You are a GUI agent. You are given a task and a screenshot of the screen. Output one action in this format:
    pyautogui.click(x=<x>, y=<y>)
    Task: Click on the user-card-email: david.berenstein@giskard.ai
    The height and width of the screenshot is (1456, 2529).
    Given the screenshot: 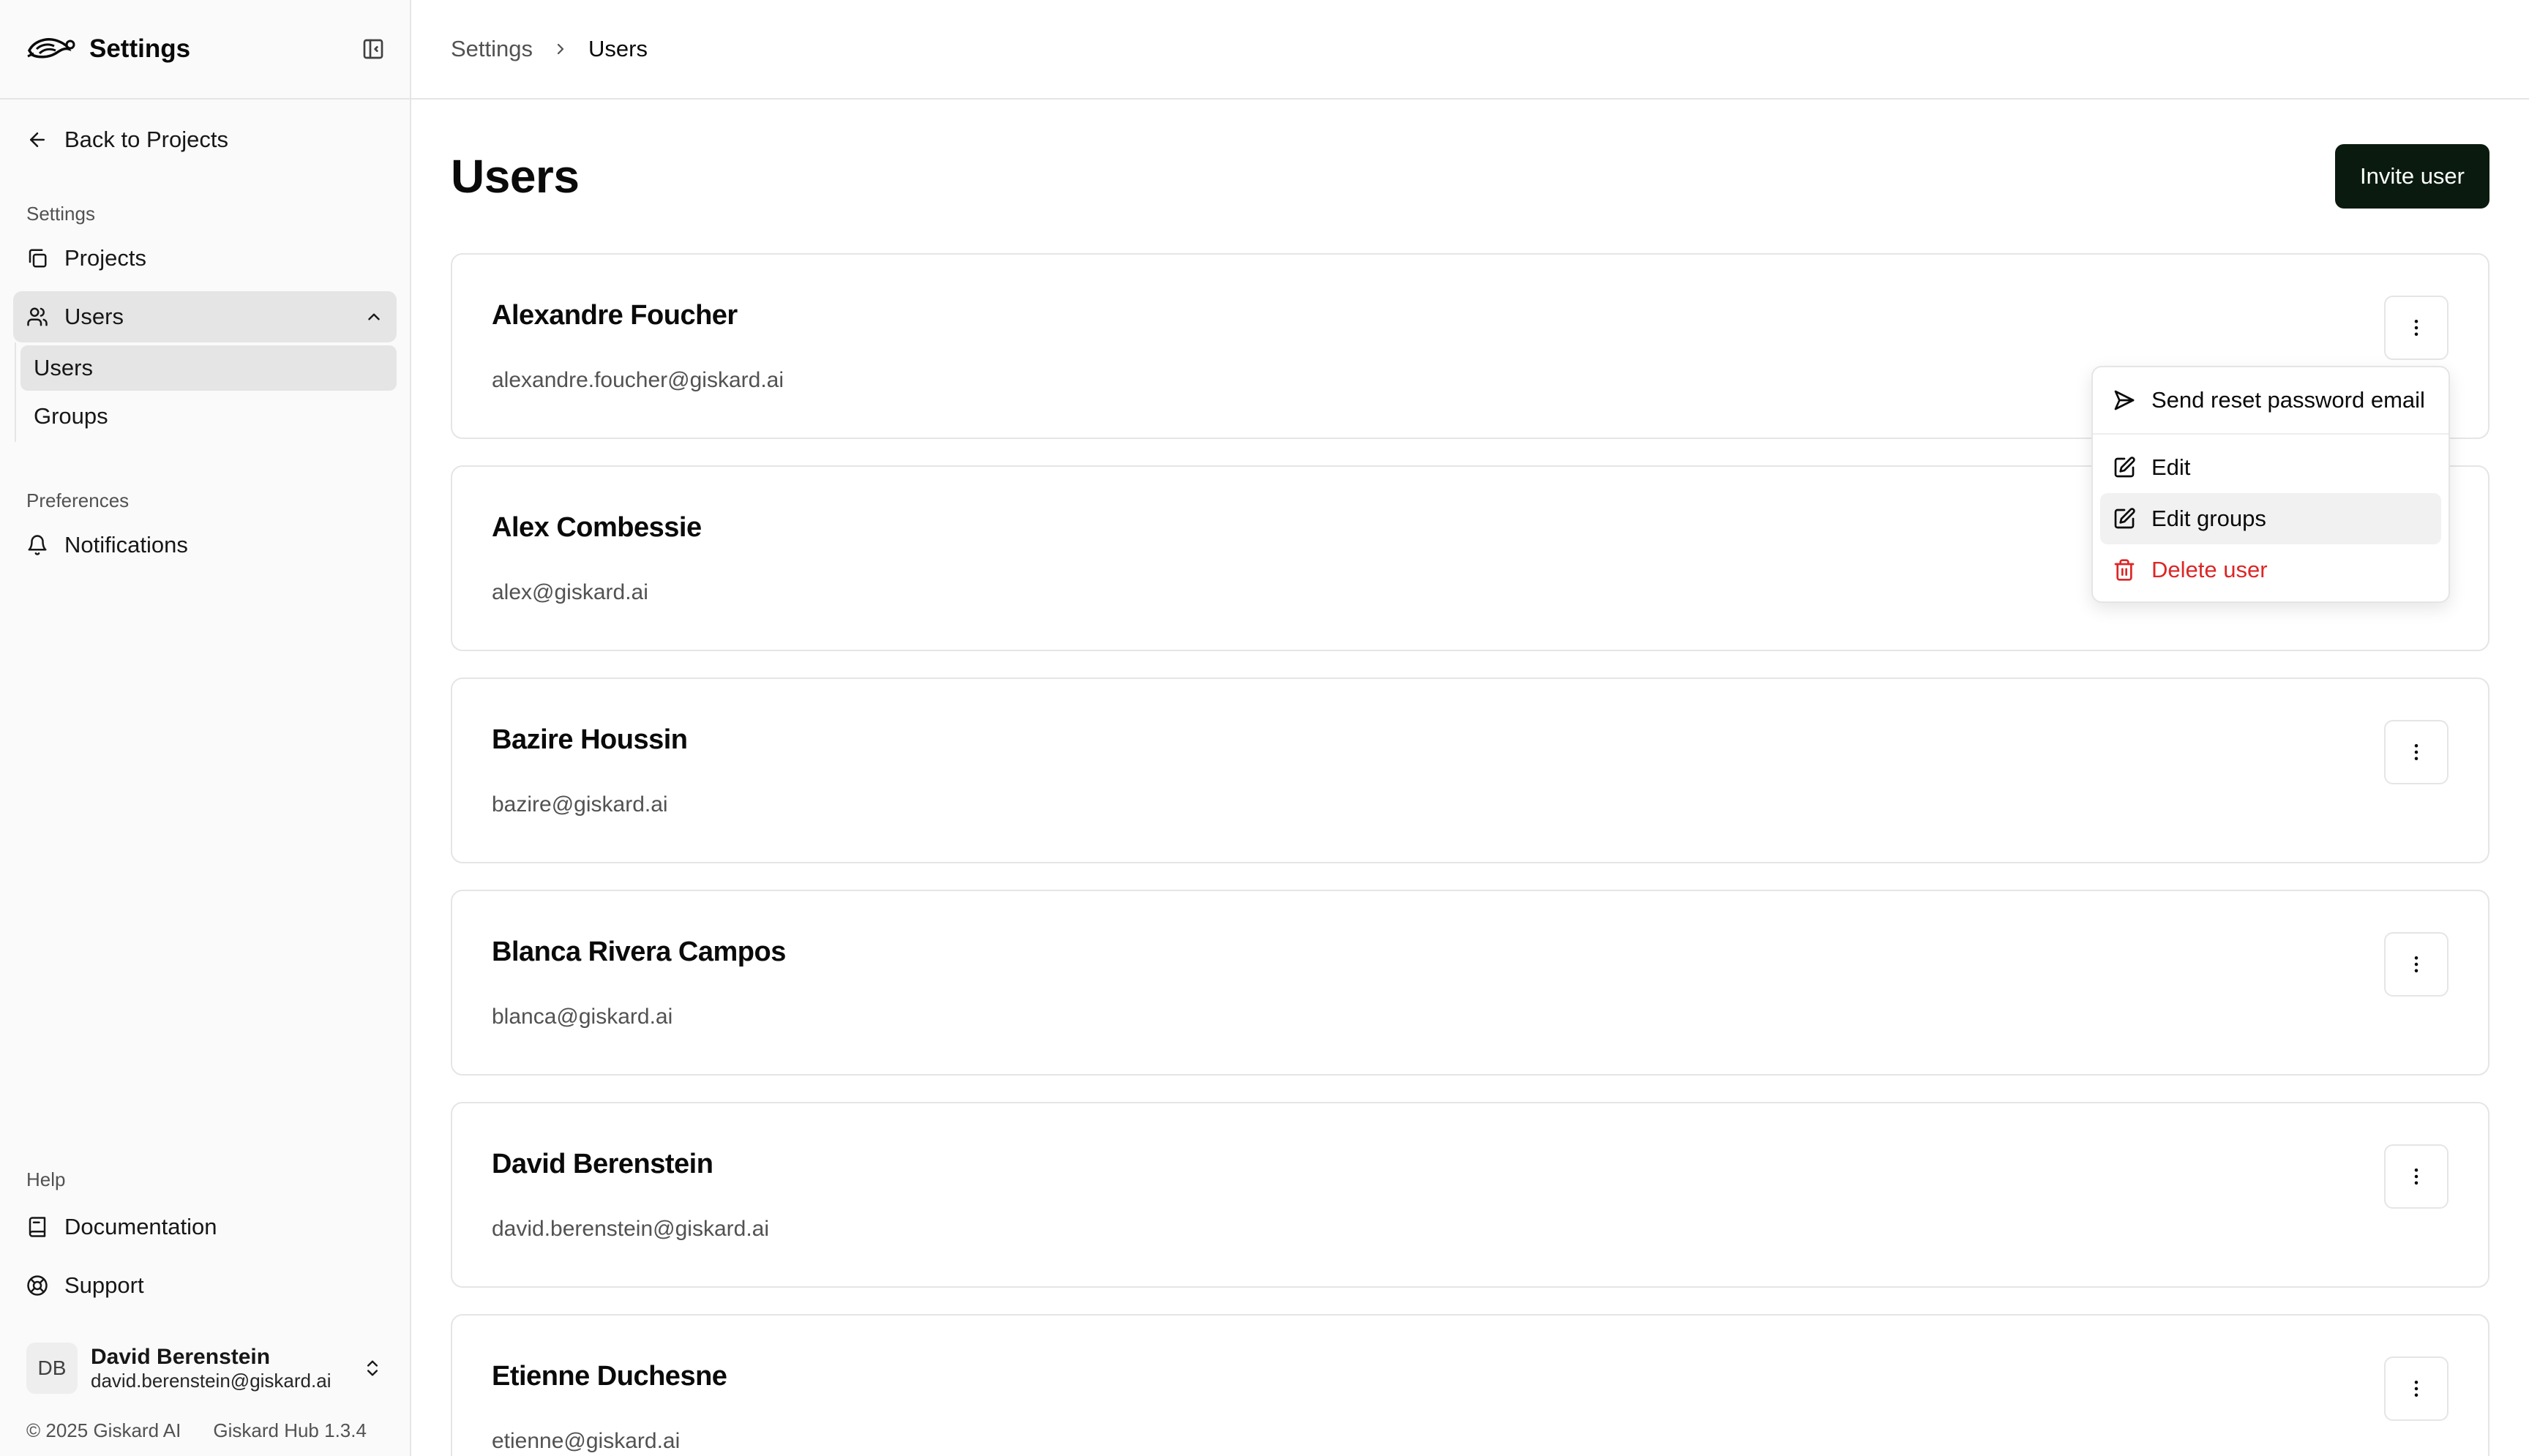 What is the action you would take?
    pyautogui.click(x=630, y=1229)
    